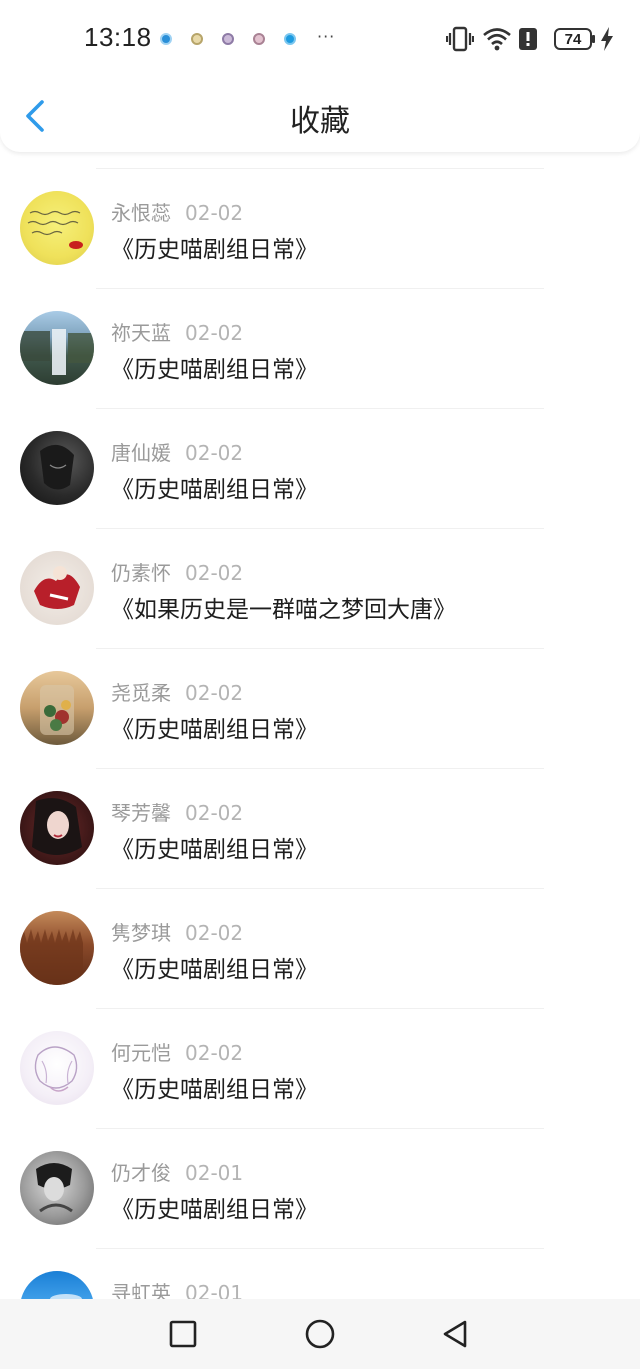 This screenshot has width=640, height=1369. I want to click on app-header: 13:18 ··· 74 收藏, so click(320, 76).